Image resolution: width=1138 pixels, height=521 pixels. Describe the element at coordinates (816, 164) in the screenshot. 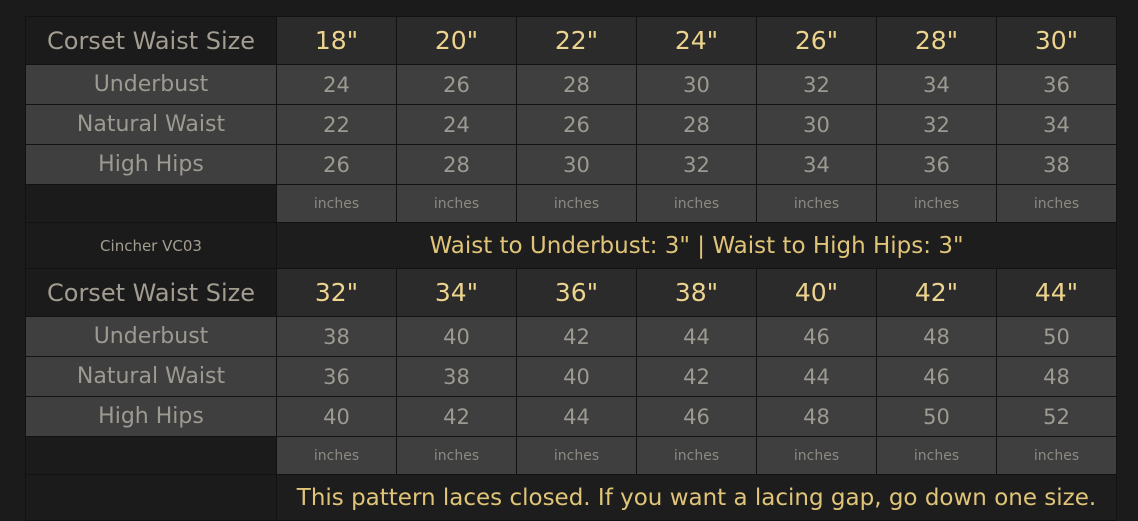

I see `cell-high-hips-26: 34` at that location.